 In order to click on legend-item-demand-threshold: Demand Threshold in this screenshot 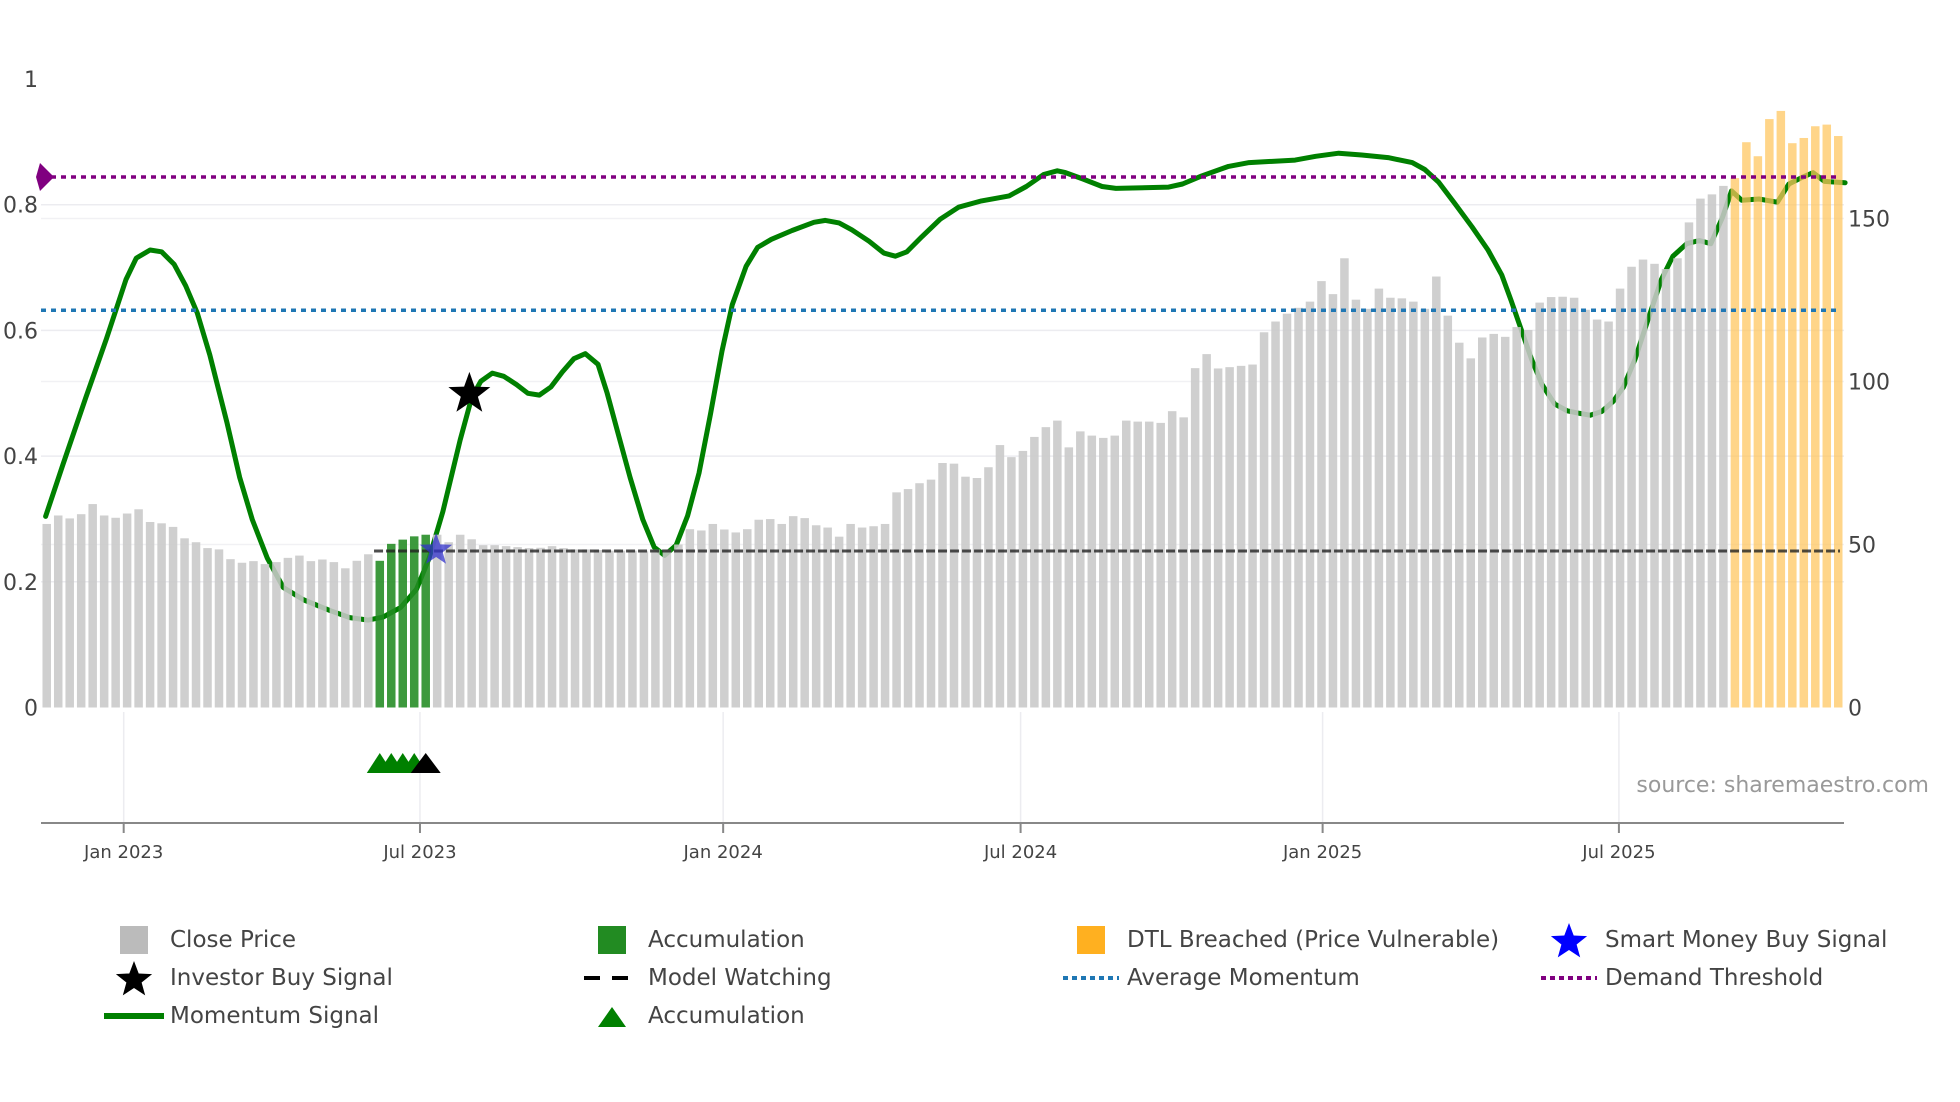, I will do `click(1681, 978)`.